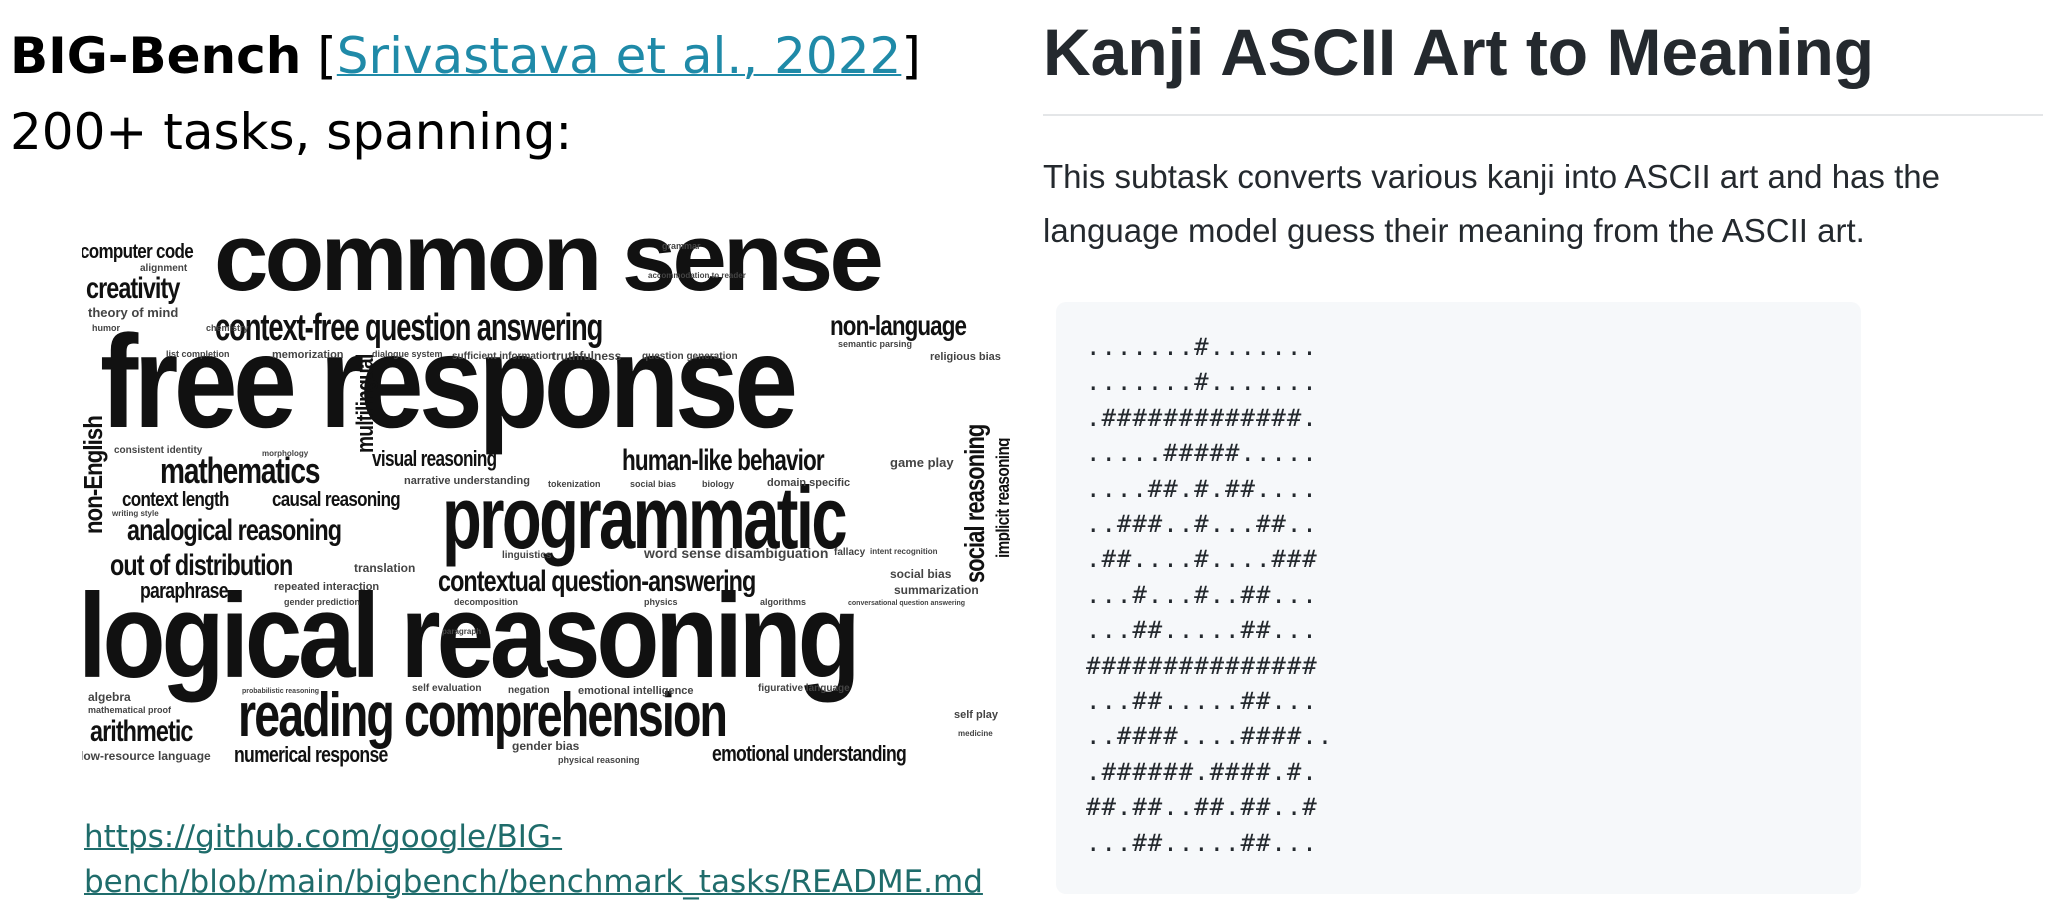 Image resolution: width=2054 pixels, height=914 pixels. I want to click on ascii-line: .######.####.#., so click(1202, 771).